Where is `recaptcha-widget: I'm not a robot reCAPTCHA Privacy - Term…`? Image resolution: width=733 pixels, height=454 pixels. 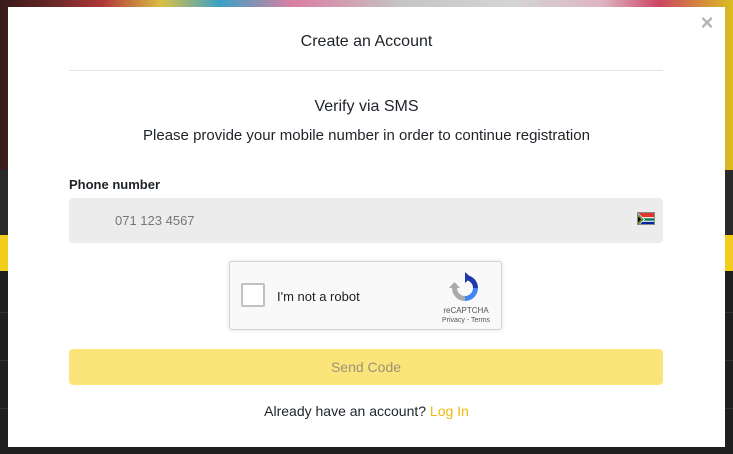
recaptcha-widget: I'm not a robot reCAPTCHA Privacy - Term… is located at coordinates (365, 295).